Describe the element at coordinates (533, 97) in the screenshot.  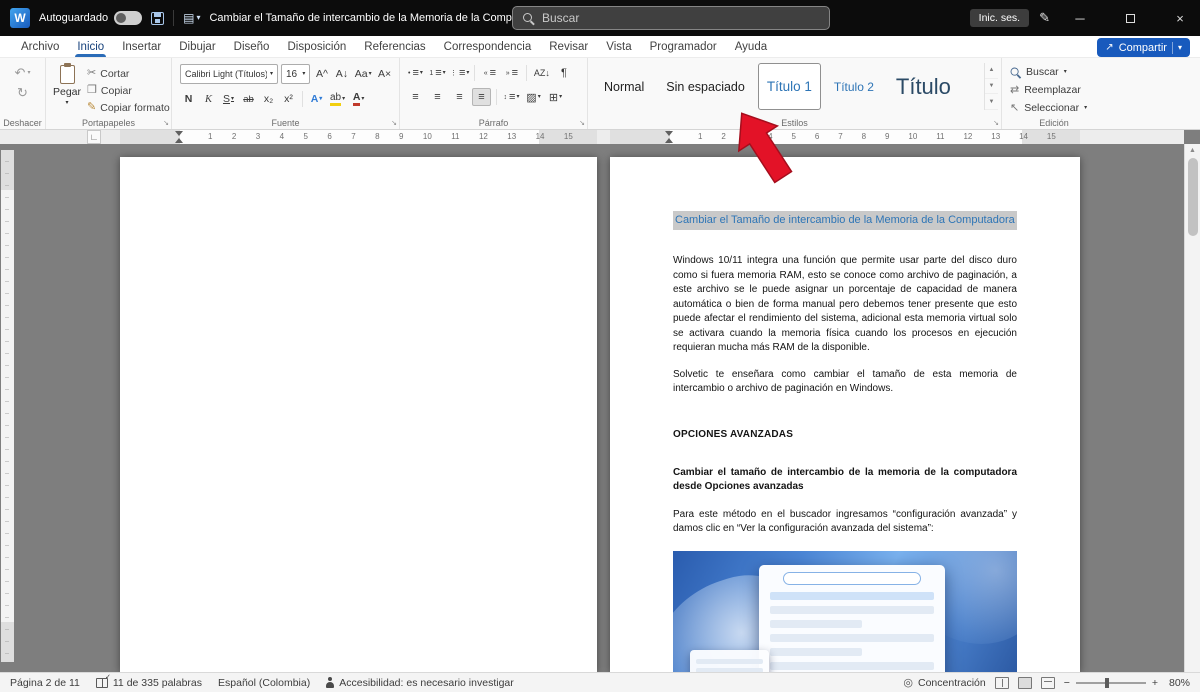
I see `shading-button: ▨ ▾` at that location.